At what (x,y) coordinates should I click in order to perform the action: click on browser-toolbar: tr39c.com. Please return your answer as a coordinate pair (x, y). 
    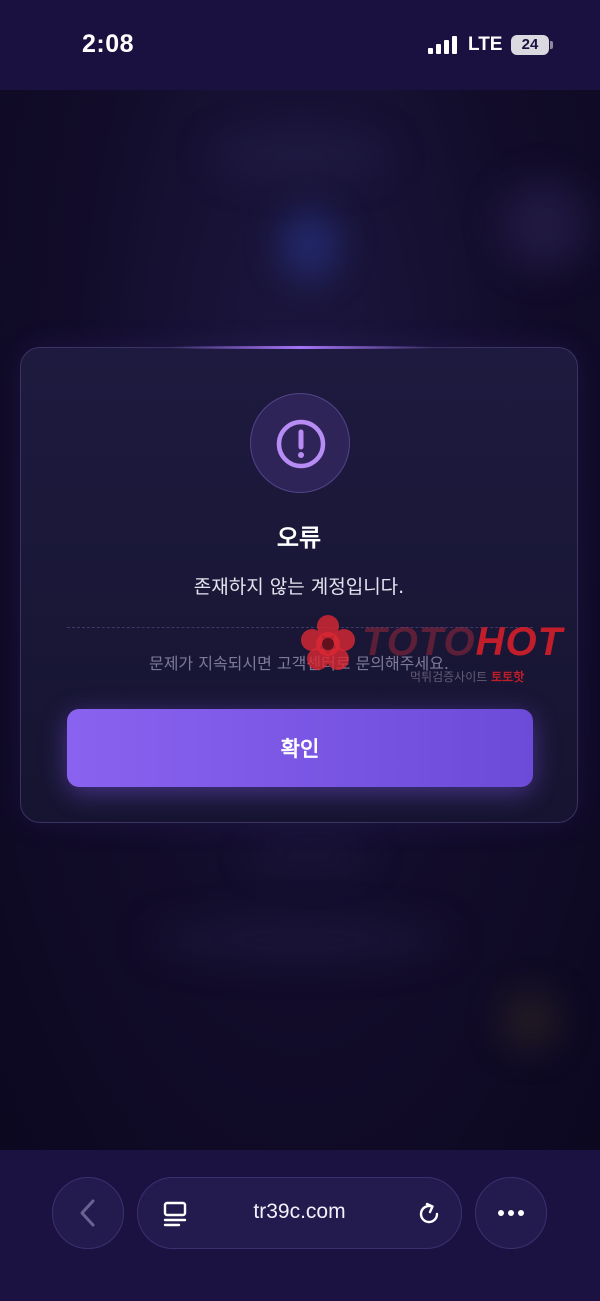
    Looking at the image, I should click on (300, 1225).